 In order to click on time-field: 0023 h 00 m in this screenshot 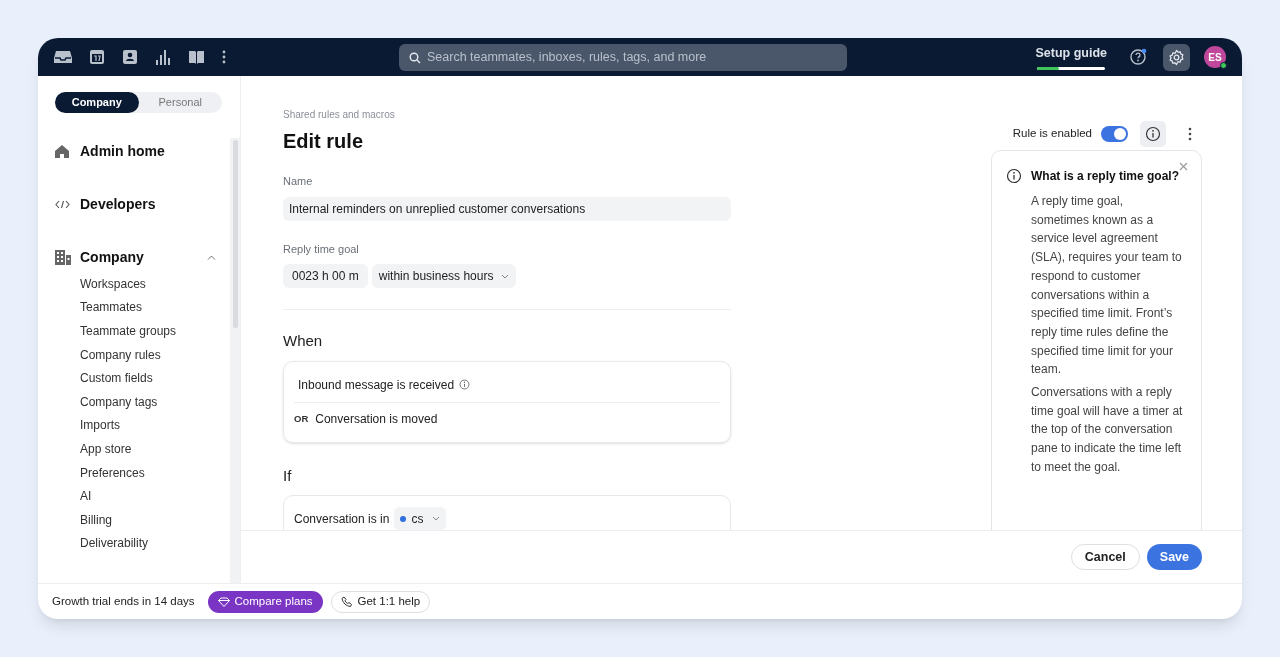, I will do `click(325, 276)`.